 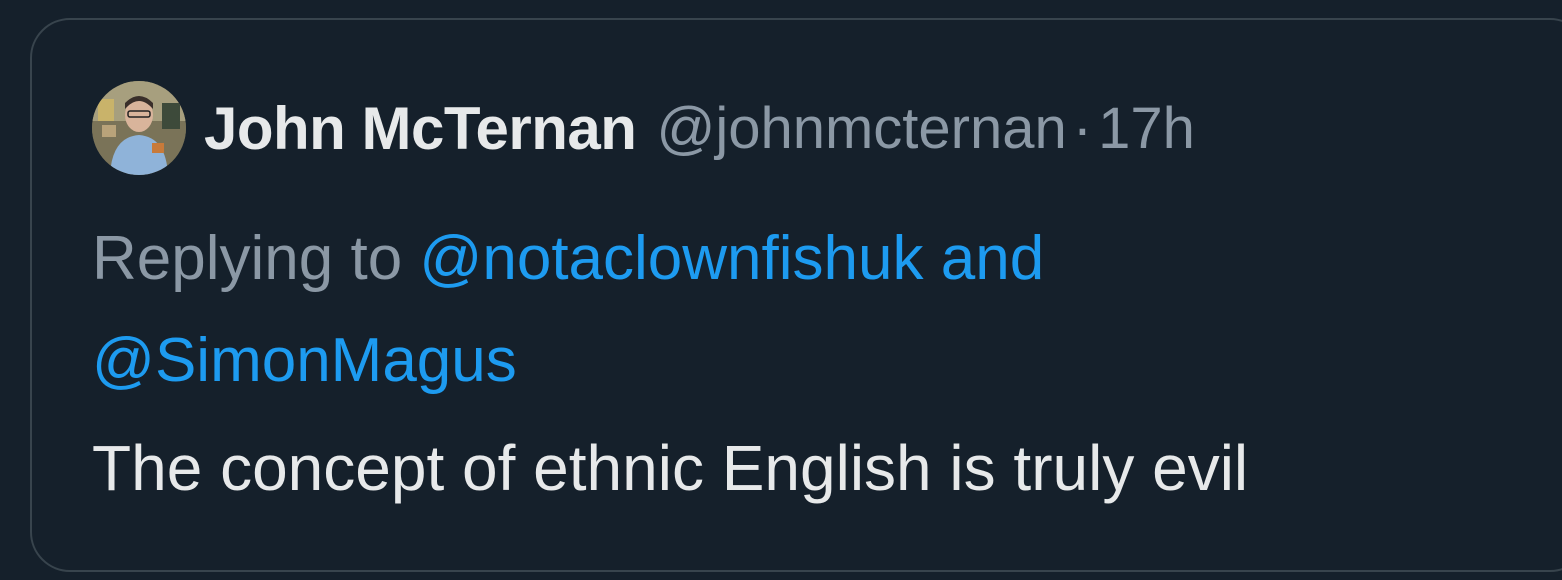 I want to click on tweet-header: John McTernan @johnmcternan · 17h, so click(x=643, y=128).